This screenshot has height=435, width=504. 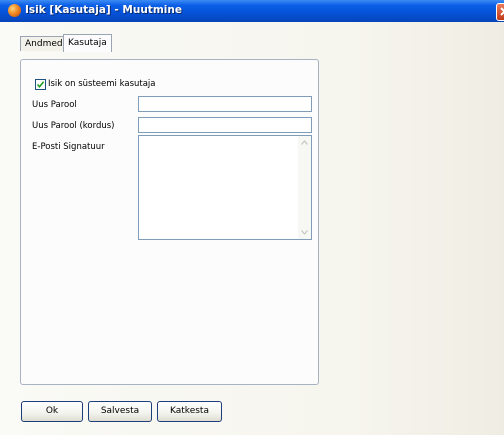 I want to click on signature-textarea, so click(x=225, y=187).